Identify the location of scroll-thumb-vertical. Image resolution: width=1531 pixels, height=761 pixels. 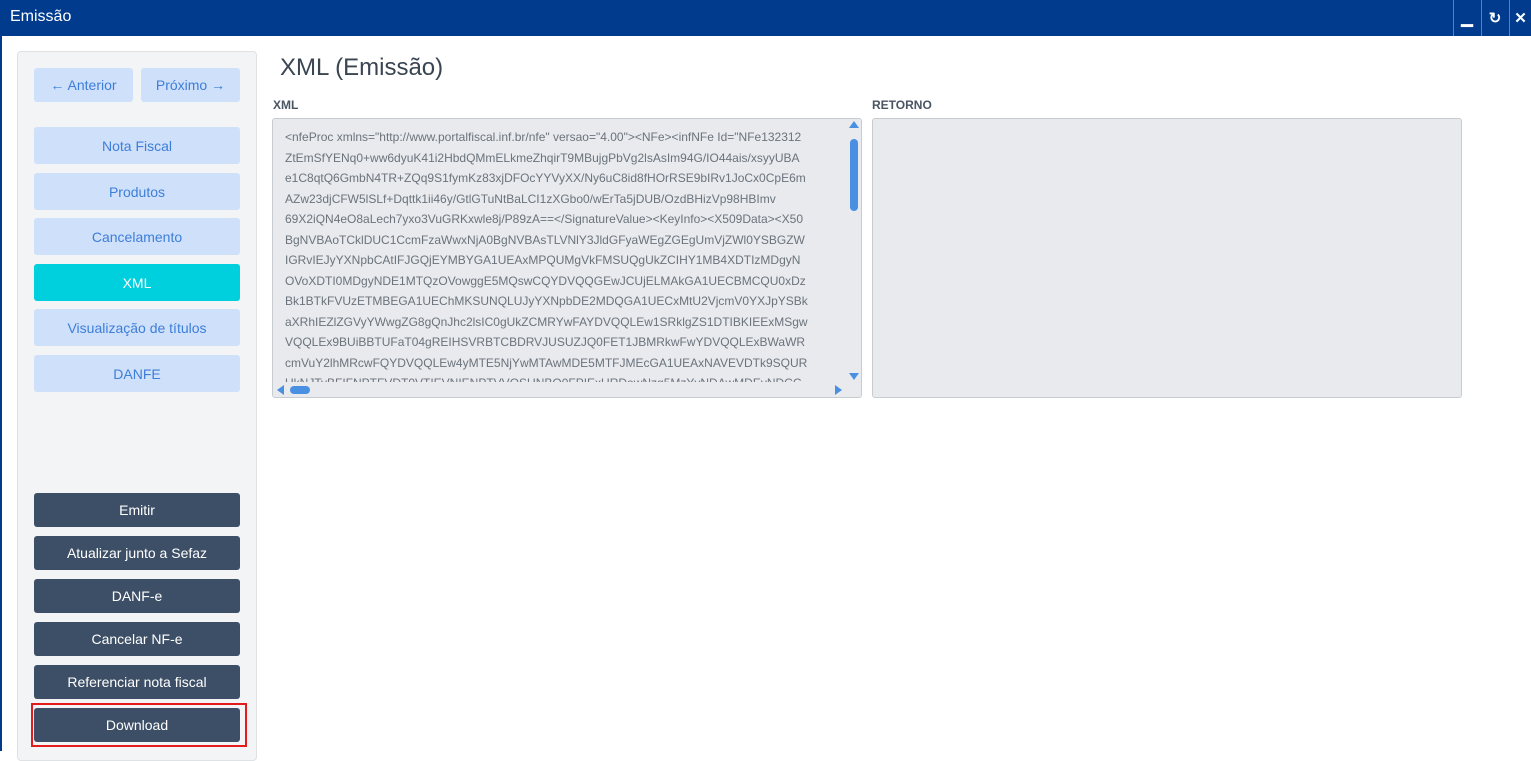
(854, 175).